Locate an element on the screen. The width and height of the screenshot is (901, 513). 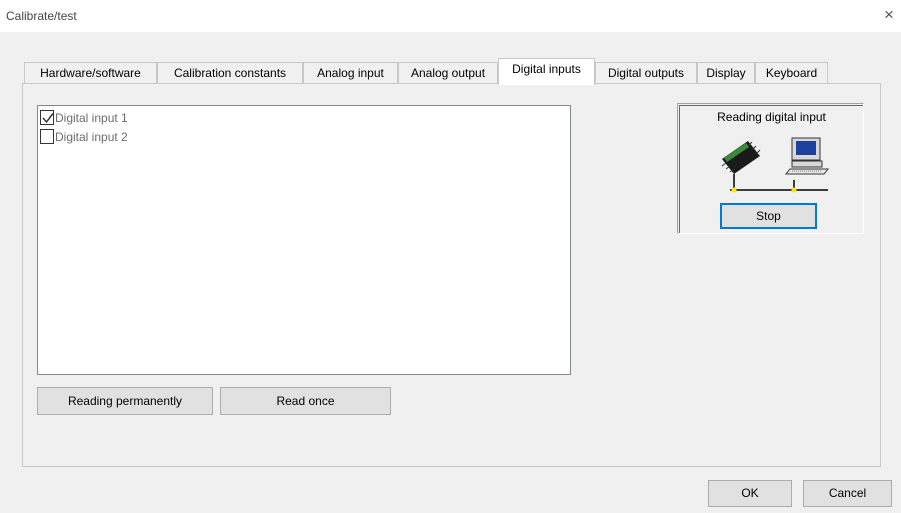
list-item-digital-input-2: Digital input 2 is located at coordinates (84, 136).